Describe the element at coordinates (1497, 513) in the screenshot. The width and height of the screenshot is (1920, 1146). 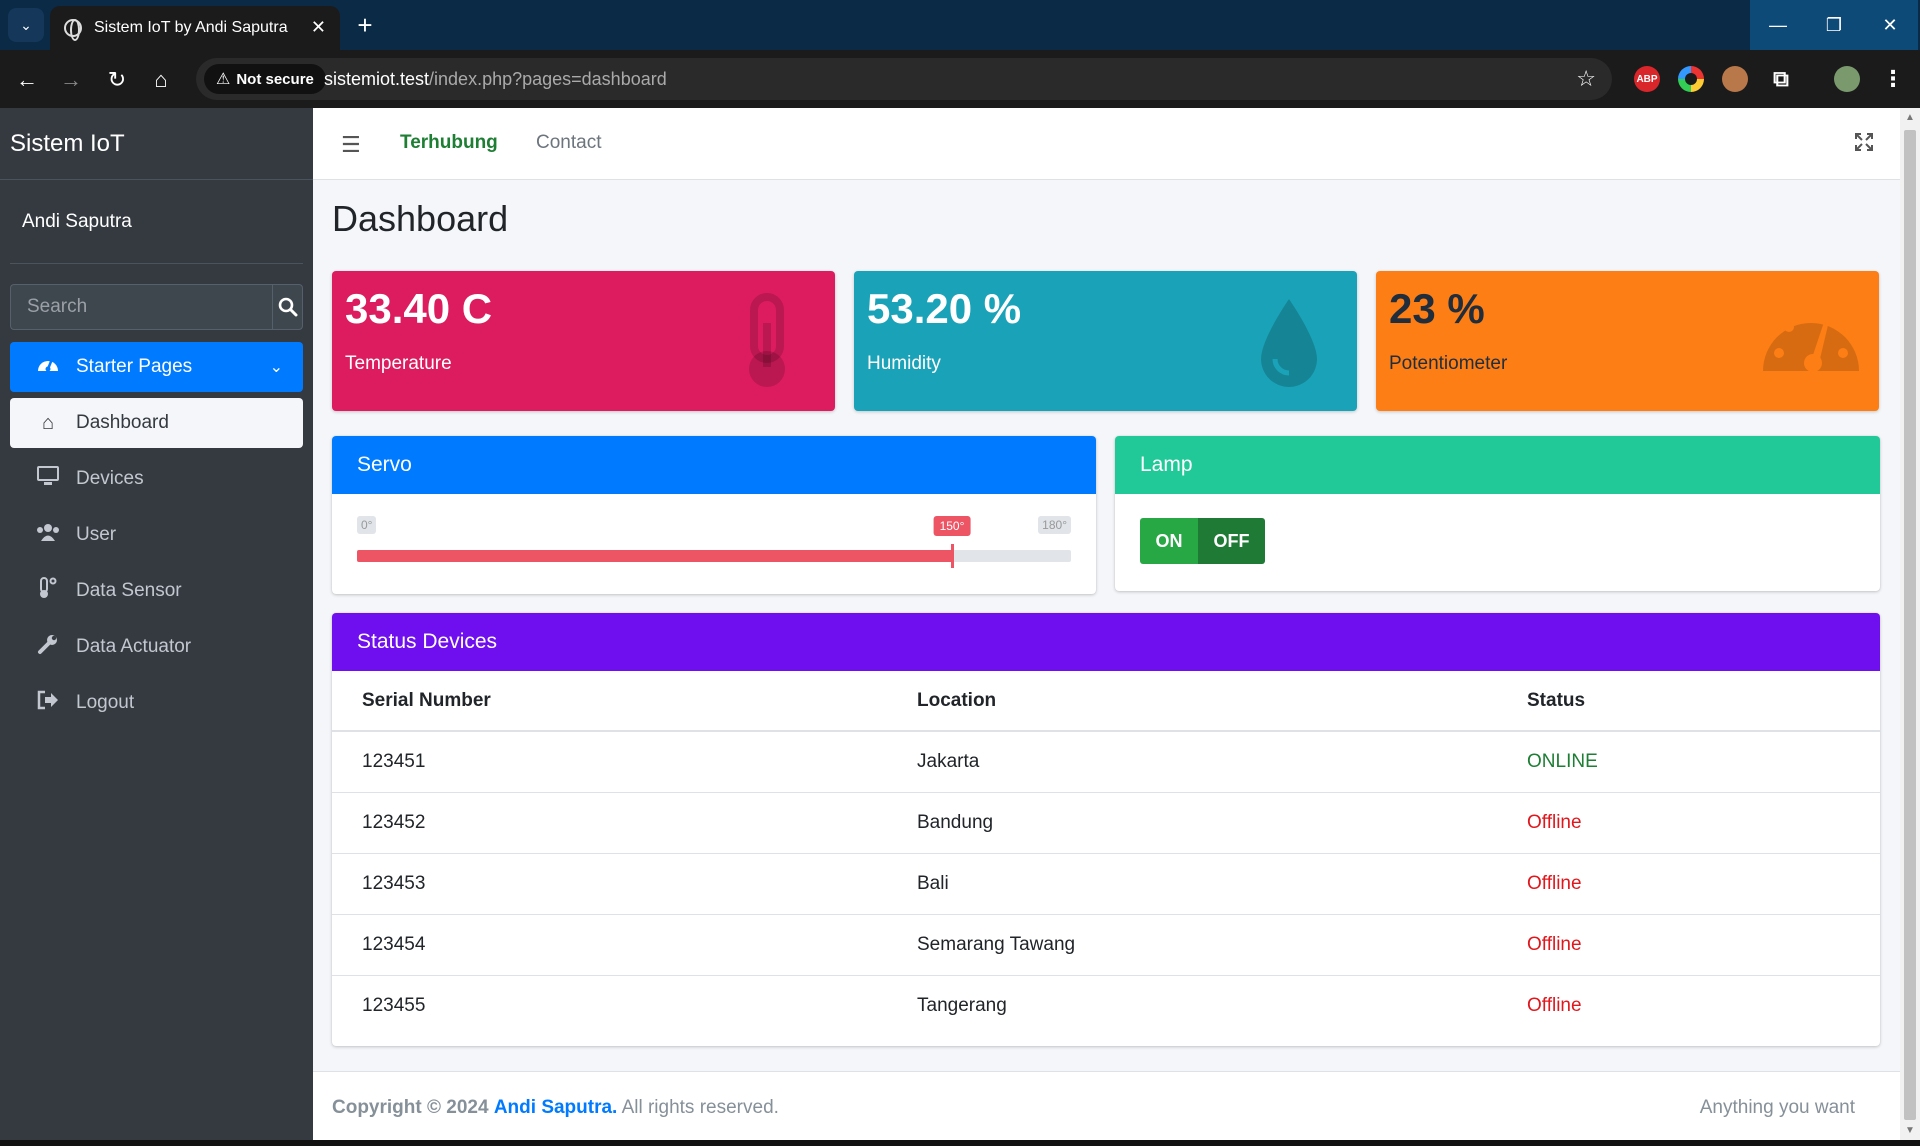
I see `lamp-card: Lamp ON OFF` at that location.